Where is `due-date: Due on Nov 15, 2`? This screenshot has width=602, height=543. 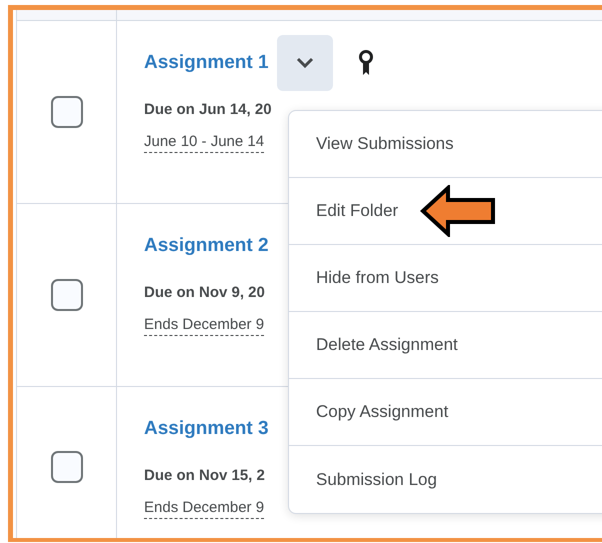
due-date: Due on Nov 15, 2 is located at coordinates (205, 476).